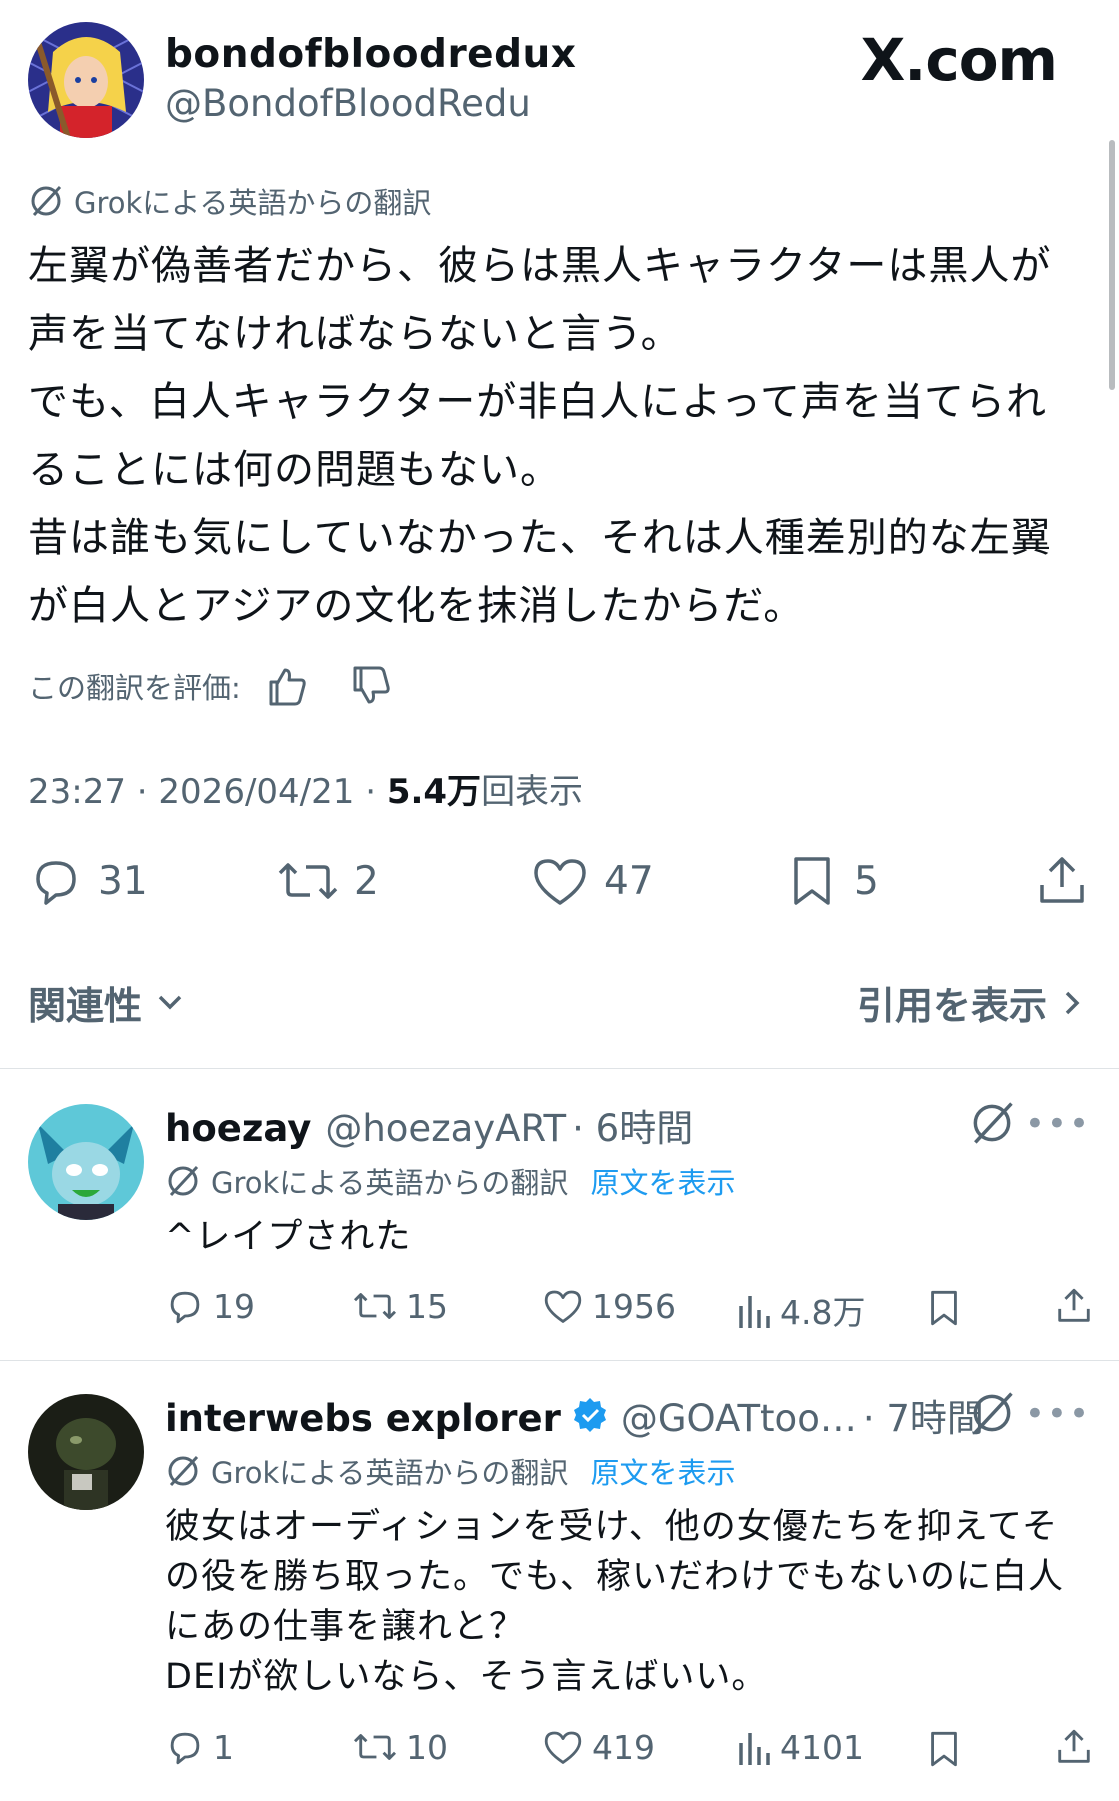 The width and height of the screenshot is (1119, 1801). What do you see at coordinates (77, 792) in the screenshot?
I see `post-time: 23:27` at bounding box center [77, 792].